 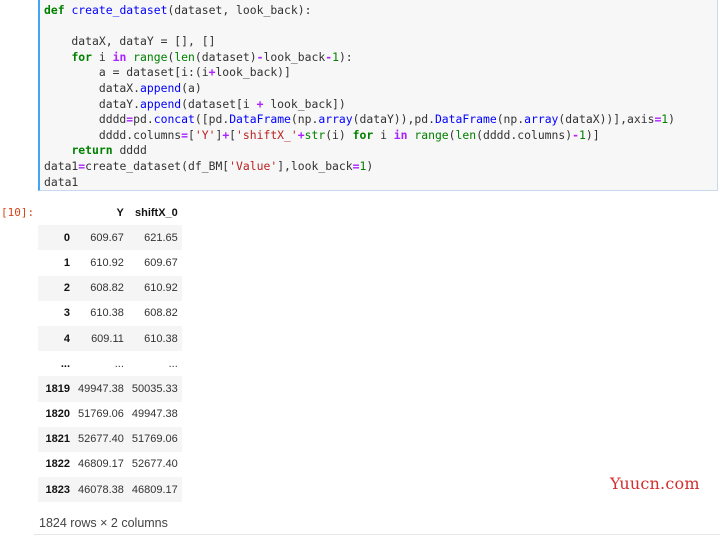 I want to click on cell-shiftx0: 50035.33, so click(x=154, y=388).